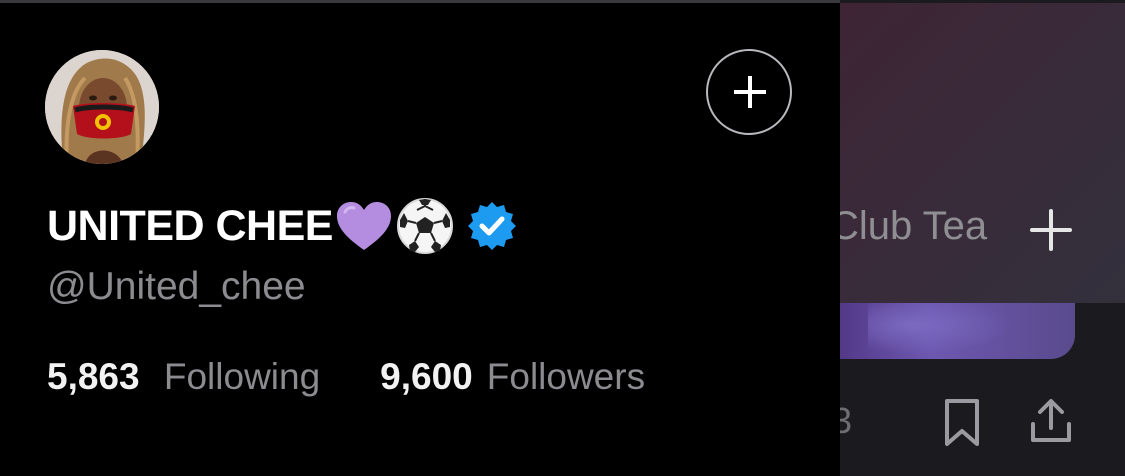  I want to click on background-media-card, so click(957, 331).